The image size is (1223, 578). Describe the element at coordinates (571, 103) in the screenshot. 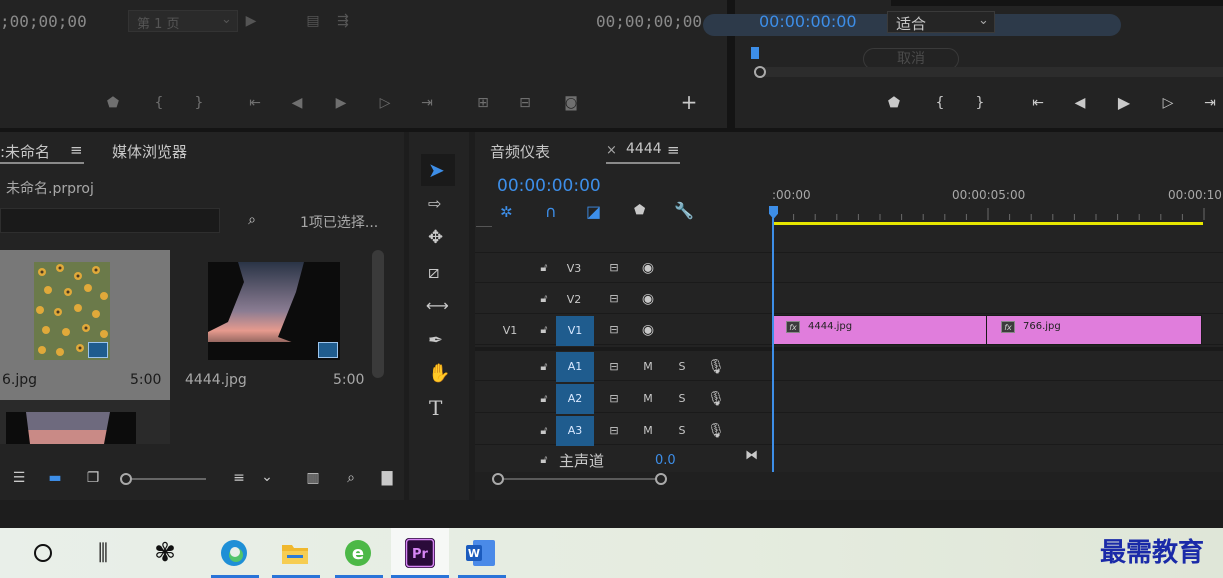

I see `camera-icon: ◙` at that location.